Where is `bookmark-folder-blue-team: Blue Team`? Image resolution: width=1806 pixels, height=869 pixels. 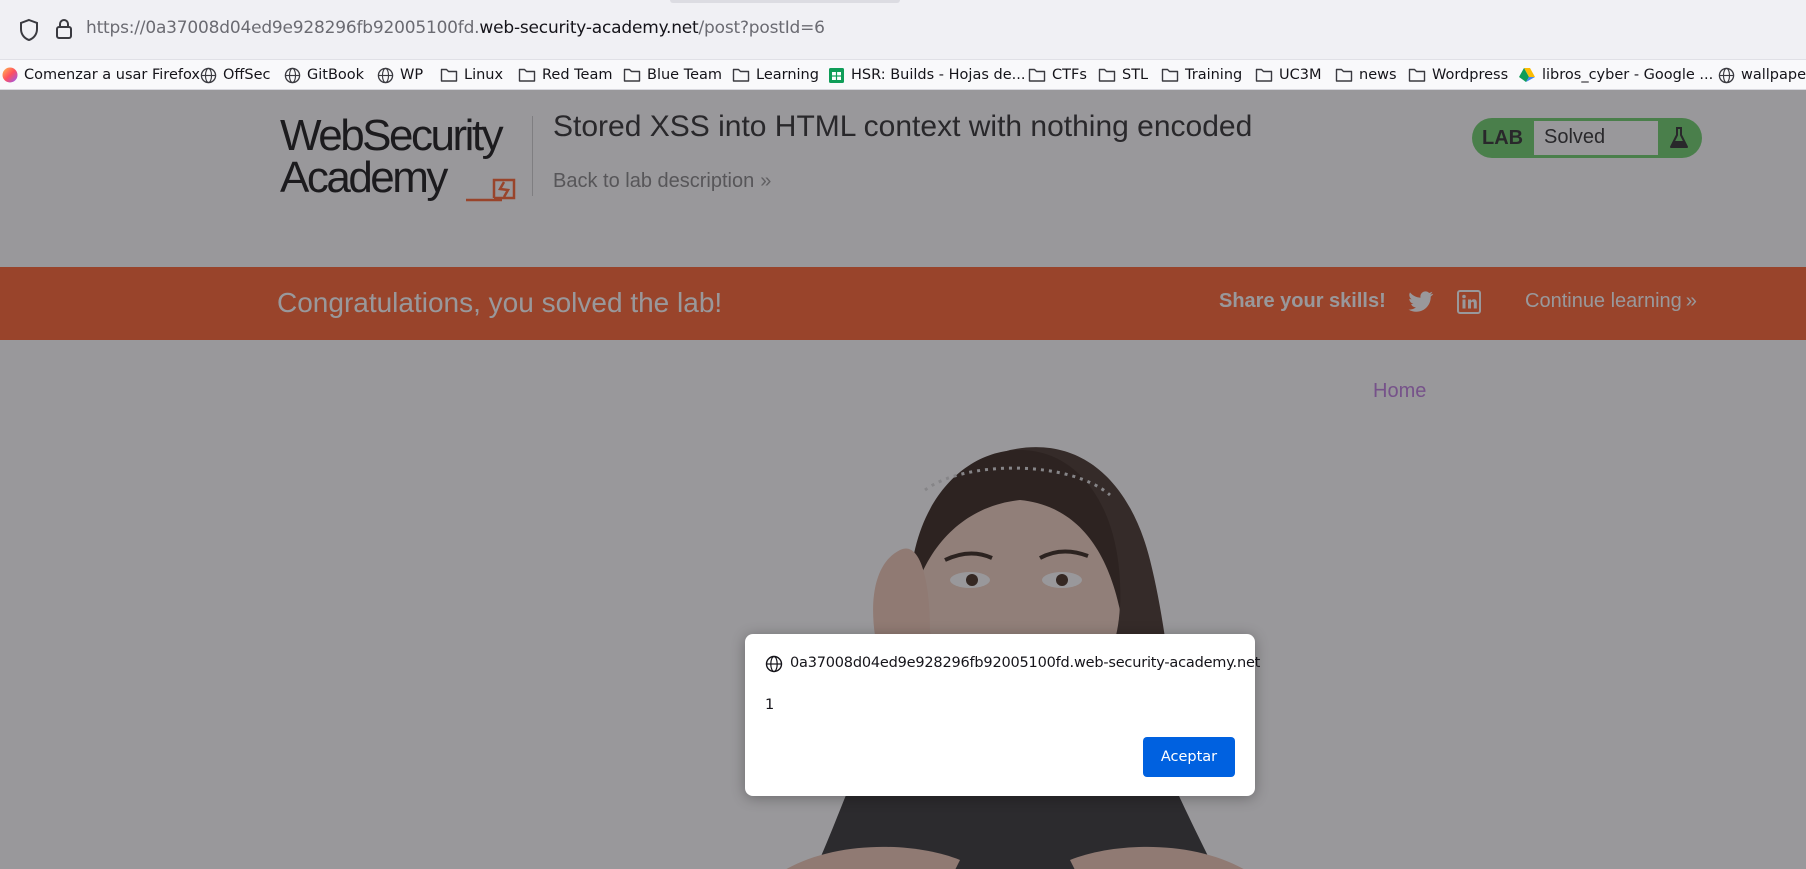 bookmark-folder-blue-team: Blue Team is located at coordinates (673, 74).